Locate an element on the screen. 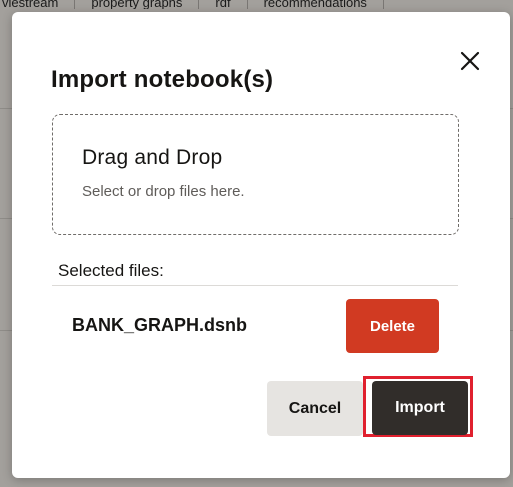  close-button is located at coordinates (470, 61).